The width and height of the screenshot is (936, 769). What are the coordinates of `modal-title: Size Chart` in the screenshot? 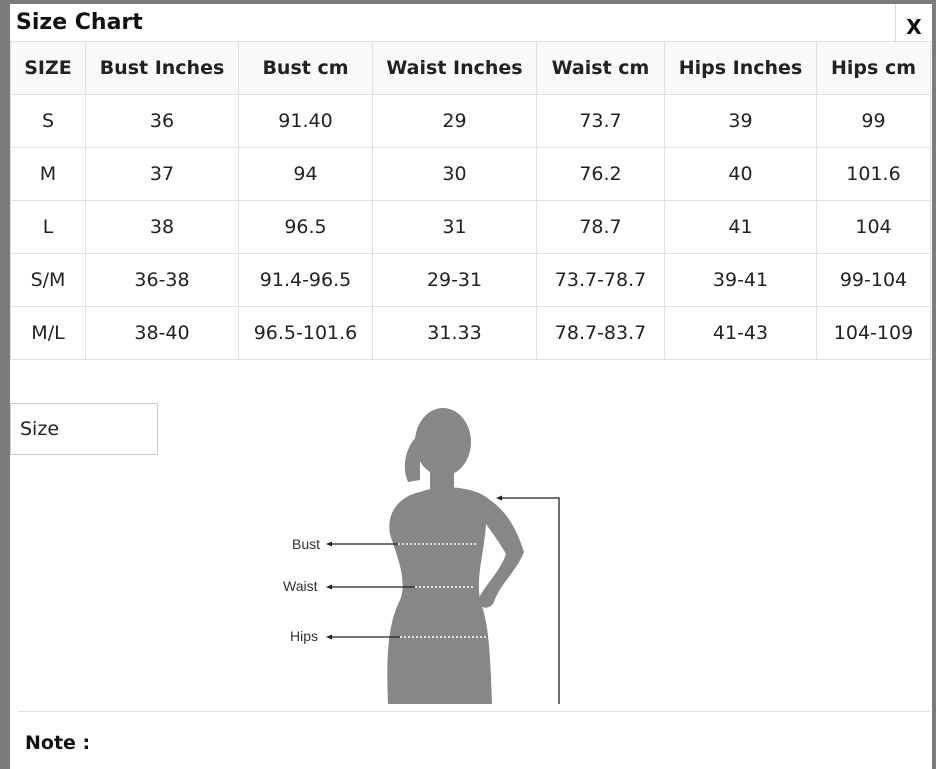 It's located at (79, 22).